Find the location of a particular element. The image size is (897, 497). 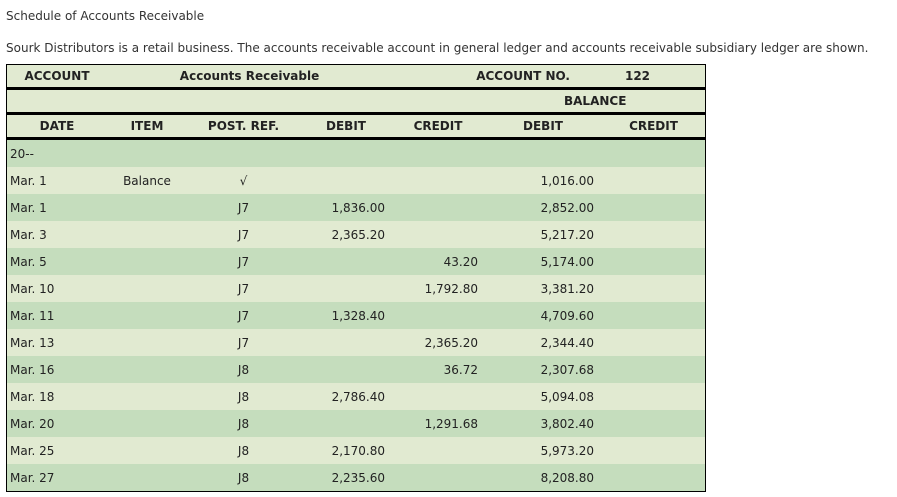

table-row: 20-- is located at coordinates (356, 153).